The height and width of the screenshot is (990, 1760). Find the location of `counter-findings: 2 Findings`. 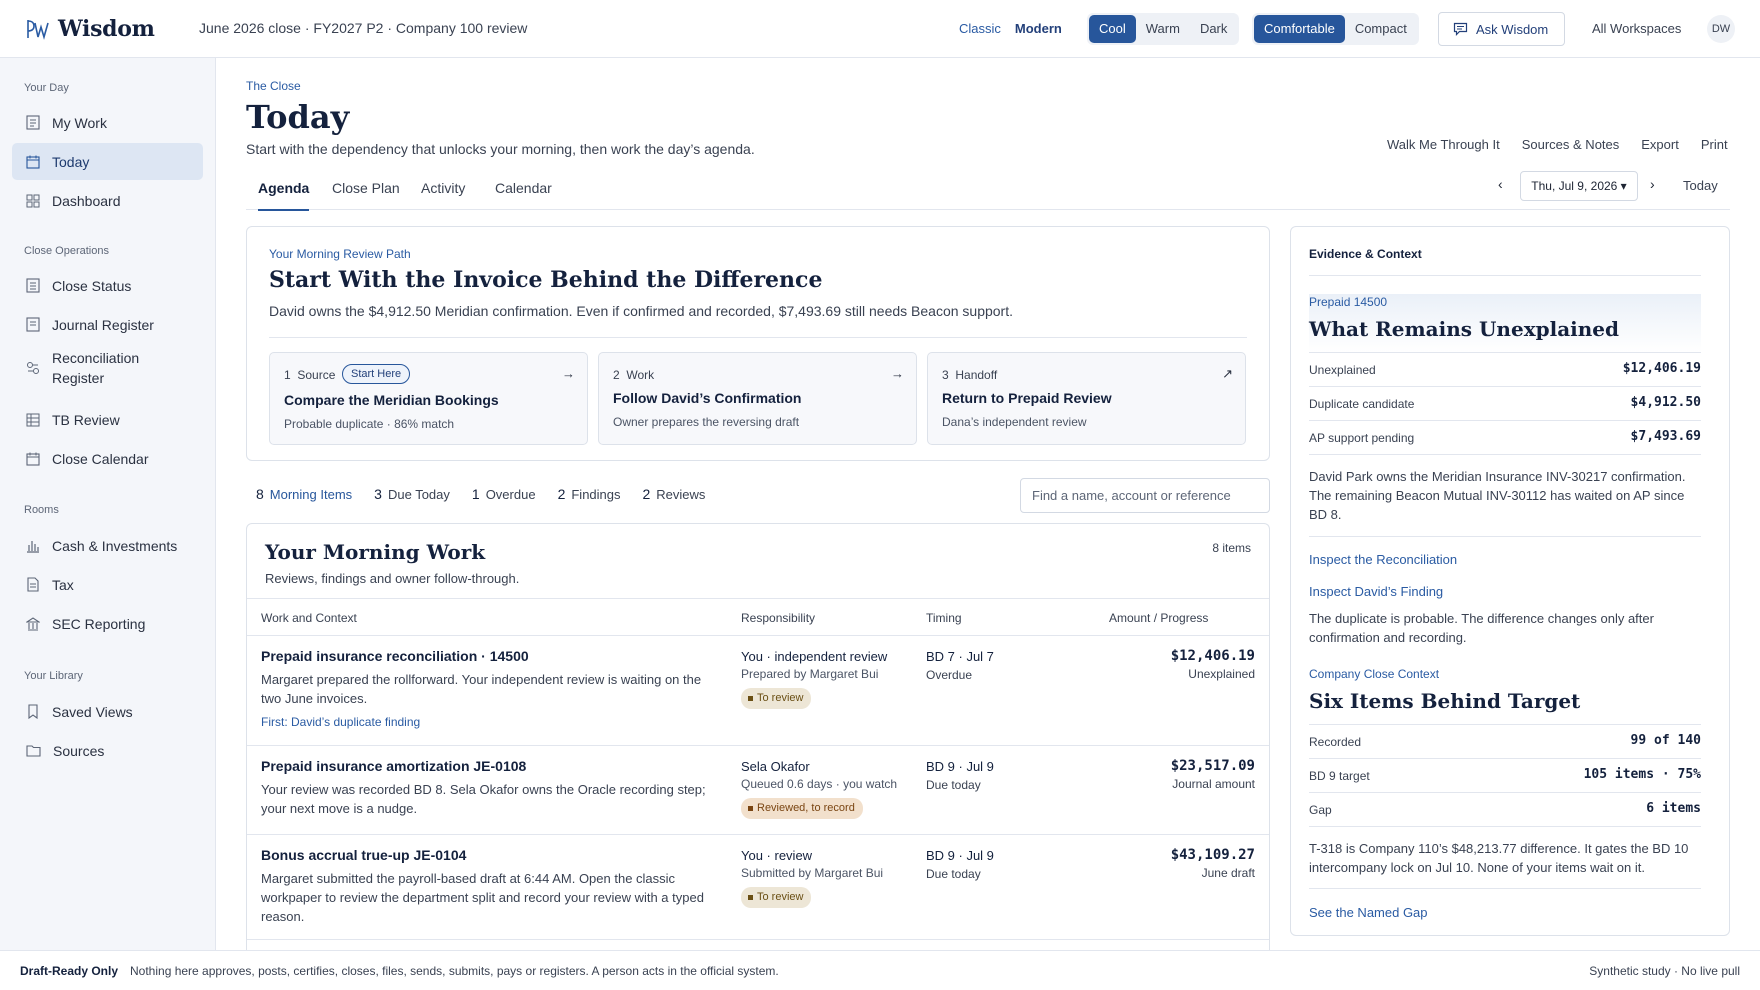

counter-findings: 2 Findings is located at coordinates (589, 494).